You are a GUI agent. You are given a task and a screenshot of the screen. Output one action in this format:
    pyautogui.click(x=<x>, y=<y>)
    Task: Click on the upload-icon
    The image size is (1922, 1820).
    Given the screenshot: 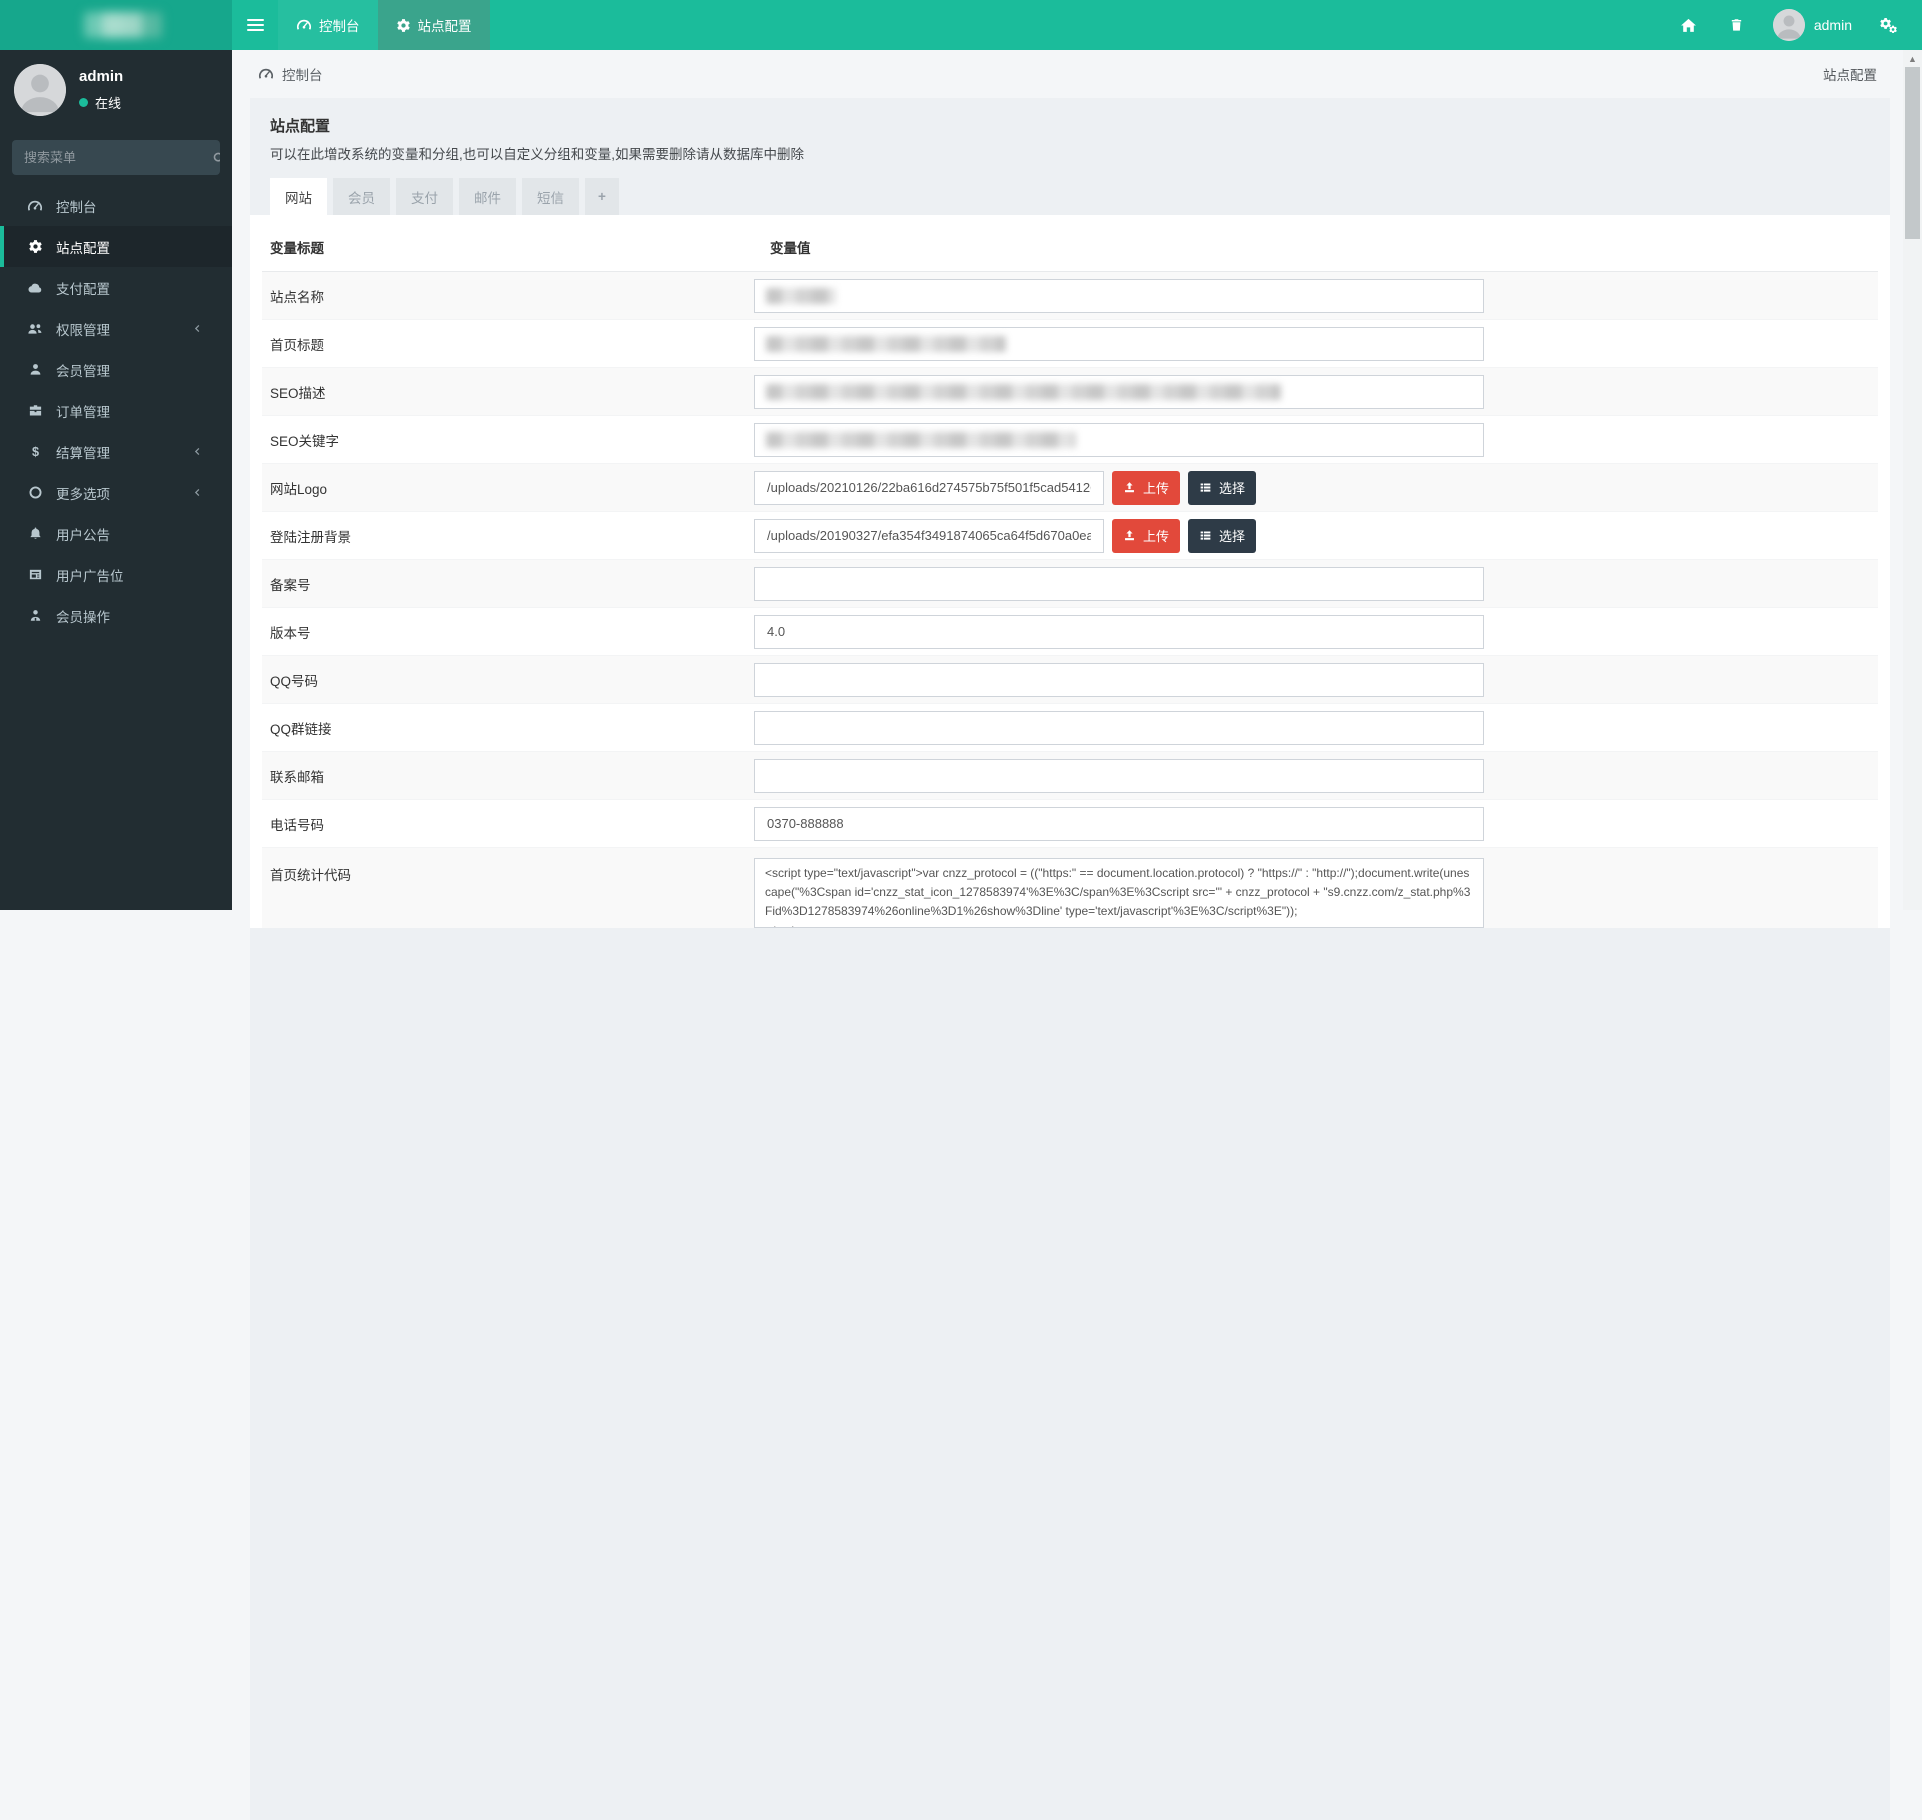 What is the action you would take?
    pyautogui.click(x=1129, y=535)
    